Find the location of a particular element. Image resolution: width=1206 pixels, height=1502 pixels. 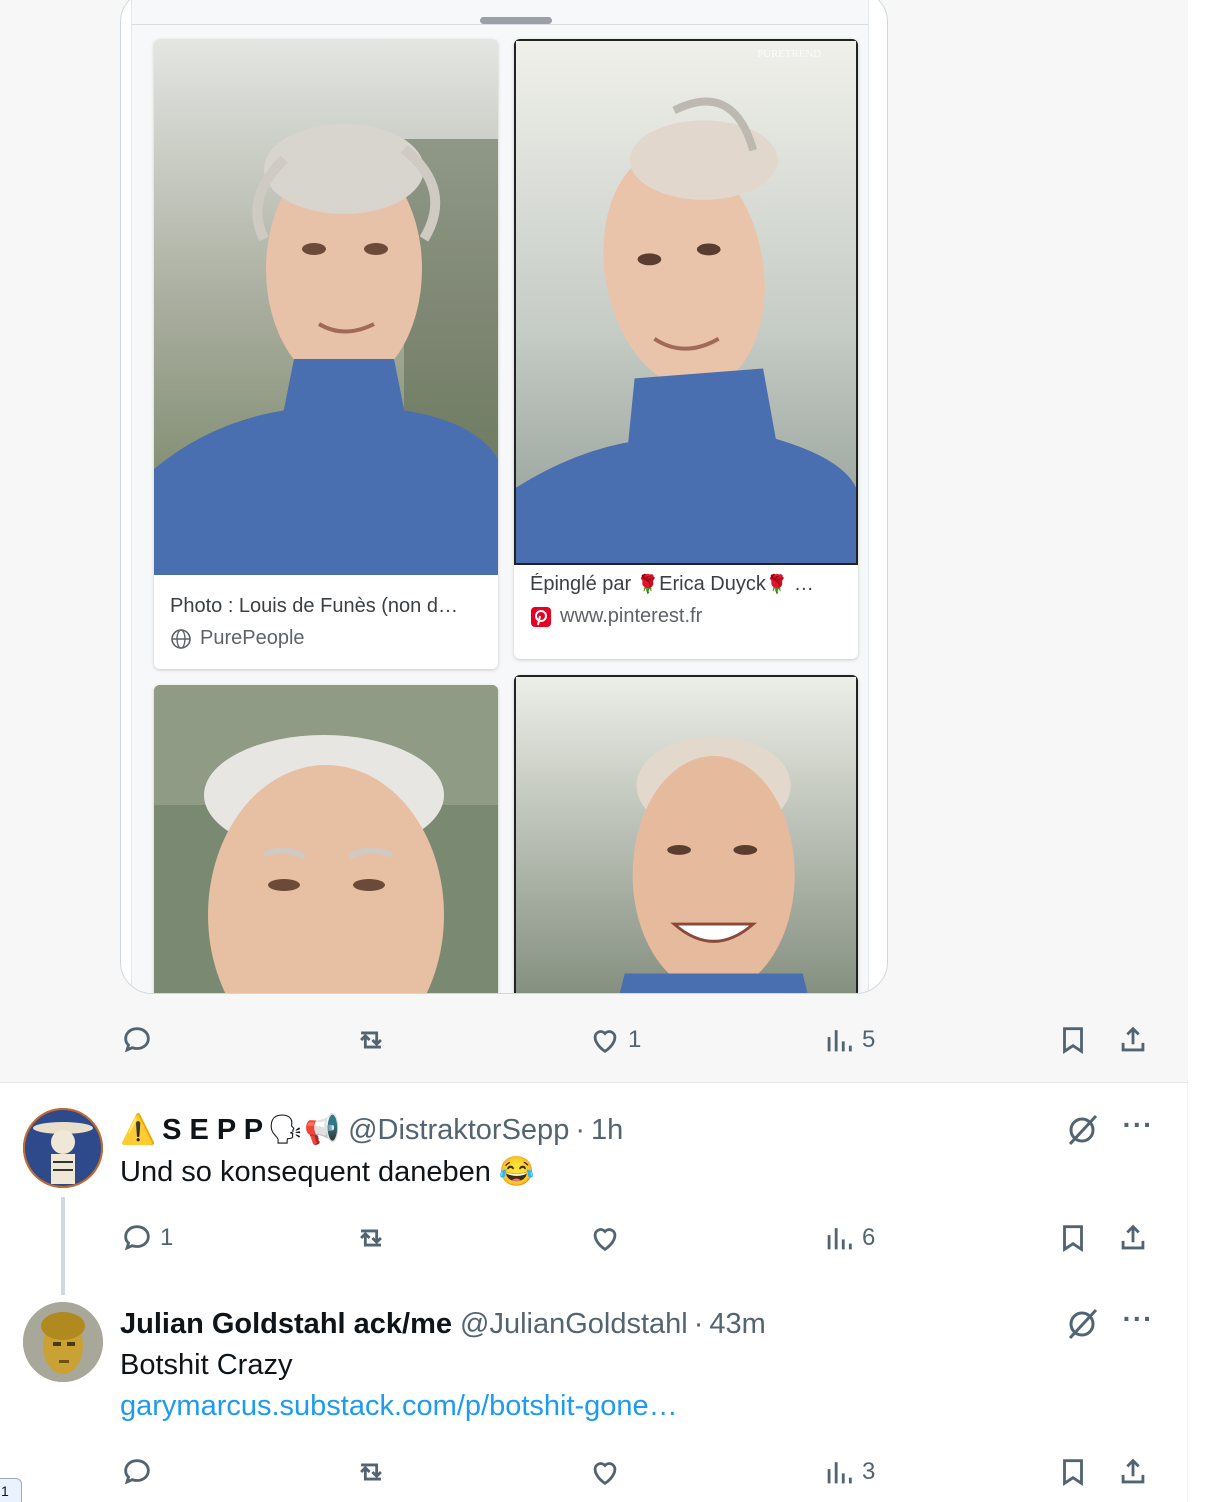

like-count: 1 is located at coordinates (635, 1039).